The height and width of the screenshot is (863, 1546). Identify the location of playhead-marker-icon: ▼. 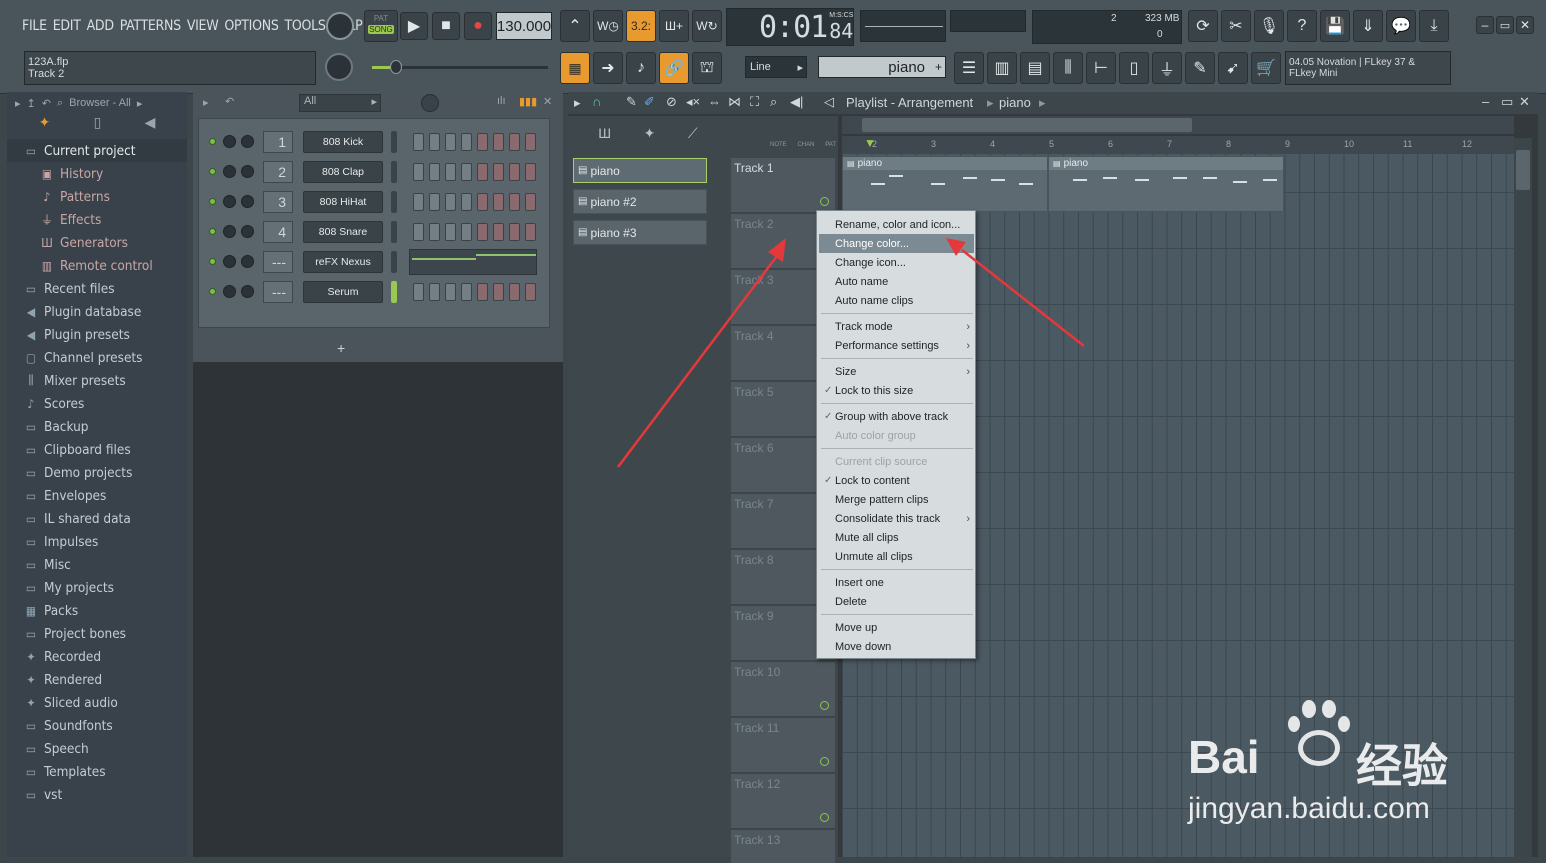
(870, 143).